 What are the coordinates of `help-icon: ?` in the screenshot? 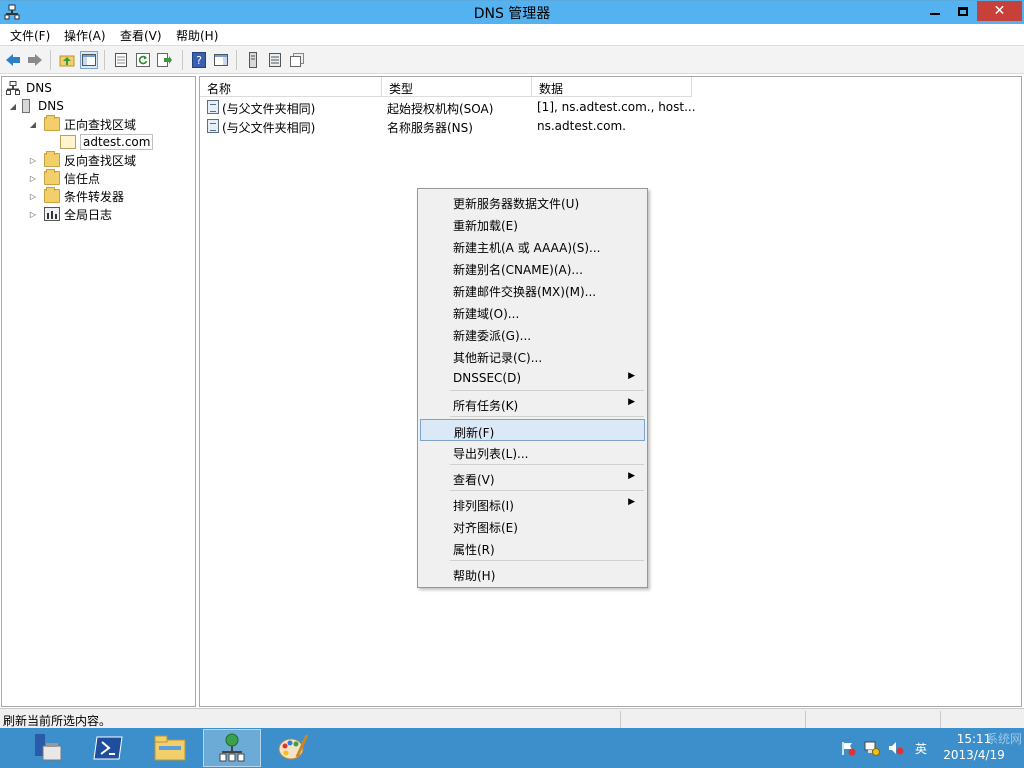 It's located at (199, 60).